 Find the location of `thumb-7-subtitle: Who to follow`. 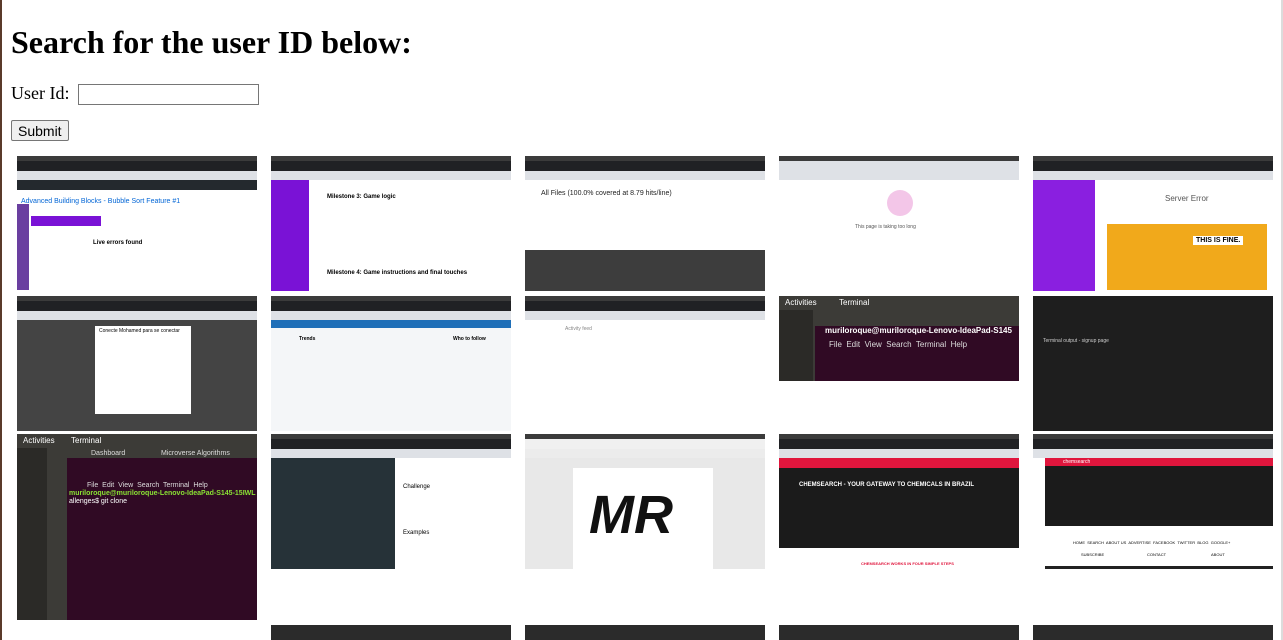

thumb-7-subtitle: Who to follow is located at coordinates (469, 339).